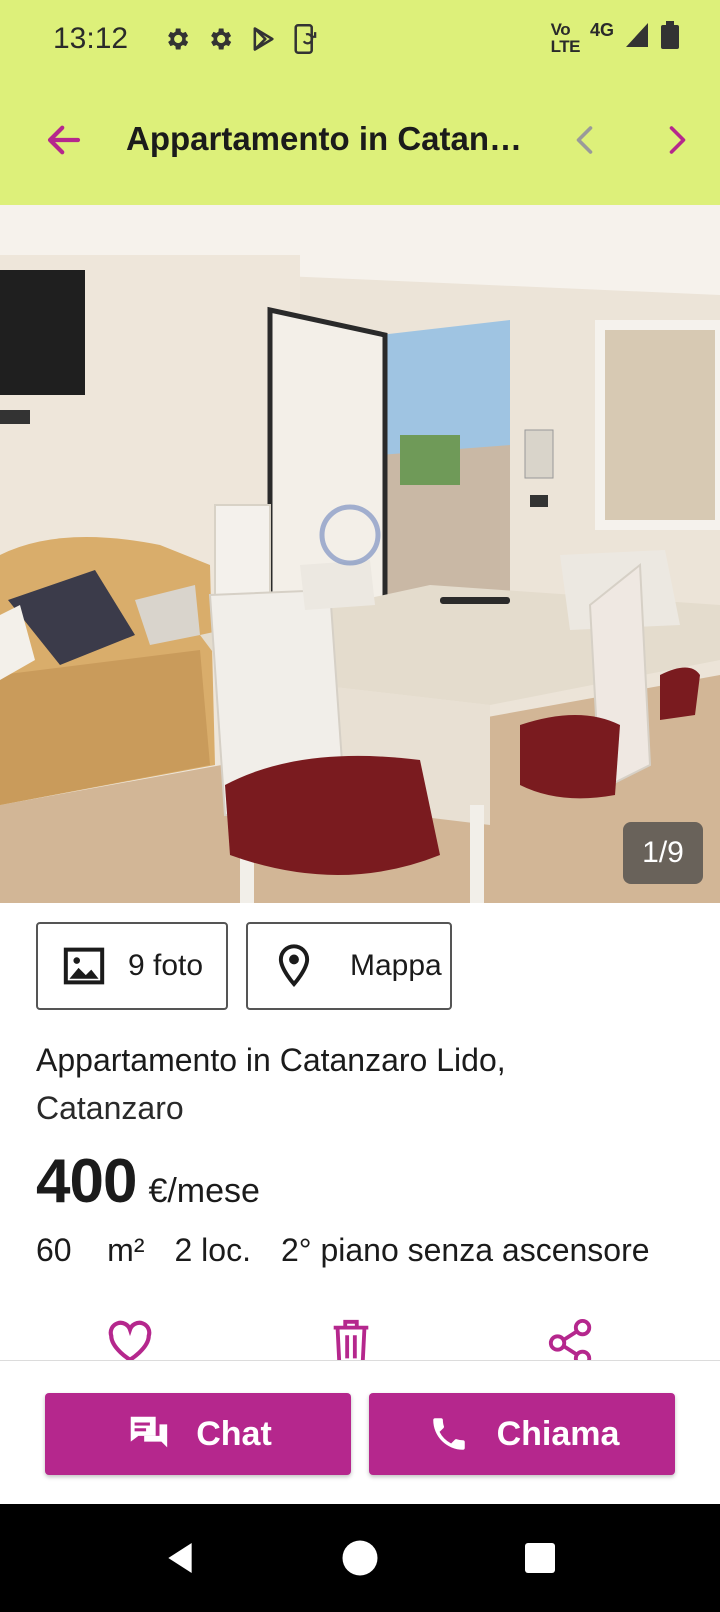 The height and width of the screenshot is (1612, 720). I want to click on arrow-left-icon, so click(64, 140).